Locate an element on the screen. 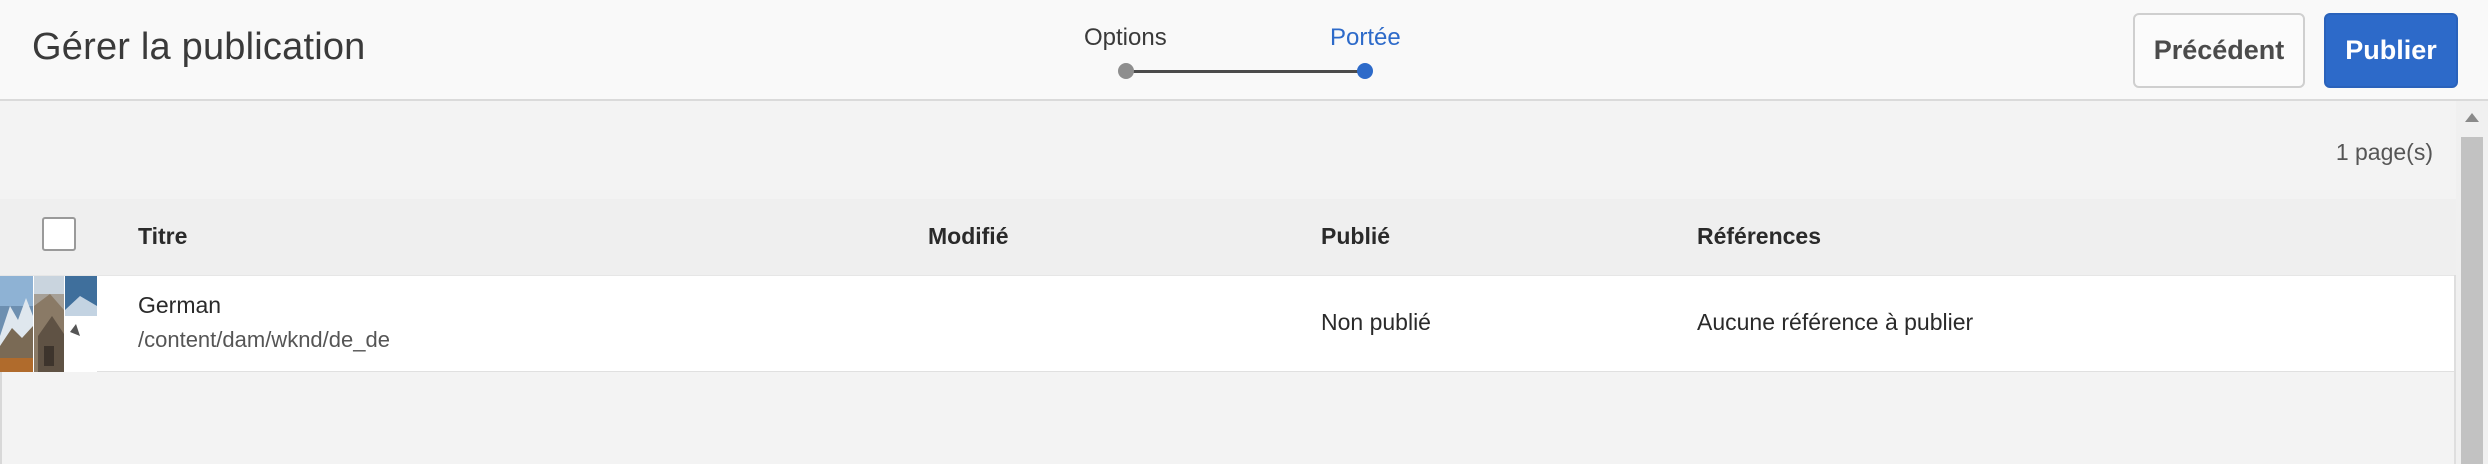 The width and height of the screenshot is (2488, 464). folder-collage-thumbnail-icon is located at coordinates (48, 324).